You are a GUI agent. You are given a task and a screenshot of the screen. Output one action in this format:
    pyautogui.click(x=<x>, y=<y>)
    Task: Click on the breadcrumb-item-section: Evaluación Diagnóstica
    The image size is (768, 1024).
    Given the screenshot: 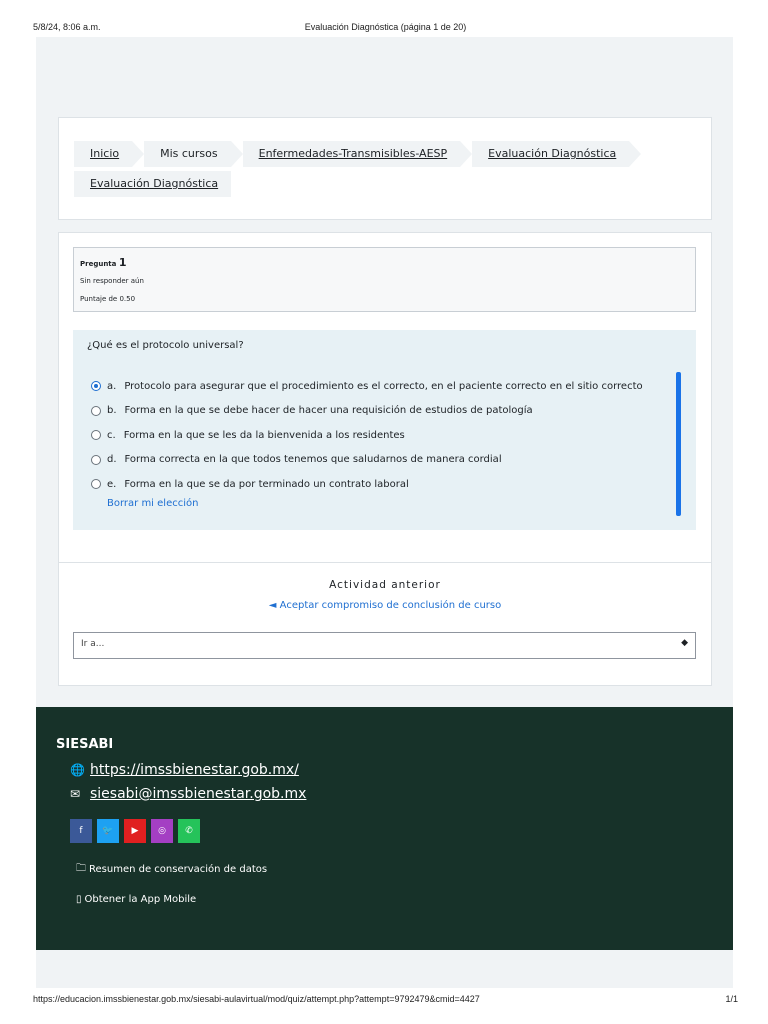 What is the action you would take?
    pyautogui.click(x=557, y=154)
    